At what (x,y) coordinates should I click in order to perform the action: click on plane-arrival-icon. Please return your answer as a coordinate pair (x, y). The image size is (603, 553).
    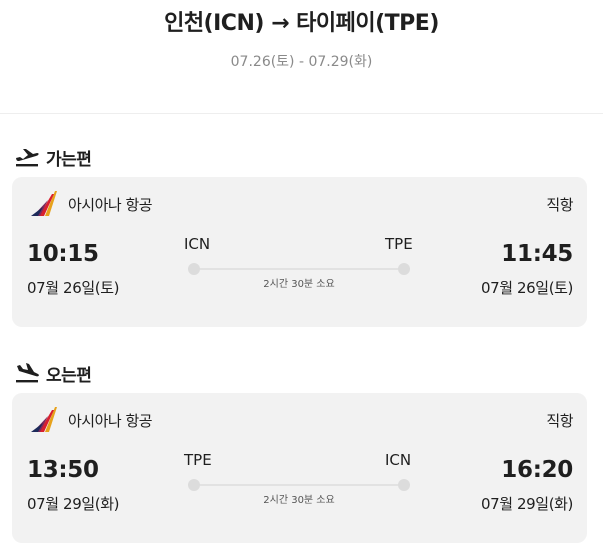
    Looking at the image, I should click on (27, 373).